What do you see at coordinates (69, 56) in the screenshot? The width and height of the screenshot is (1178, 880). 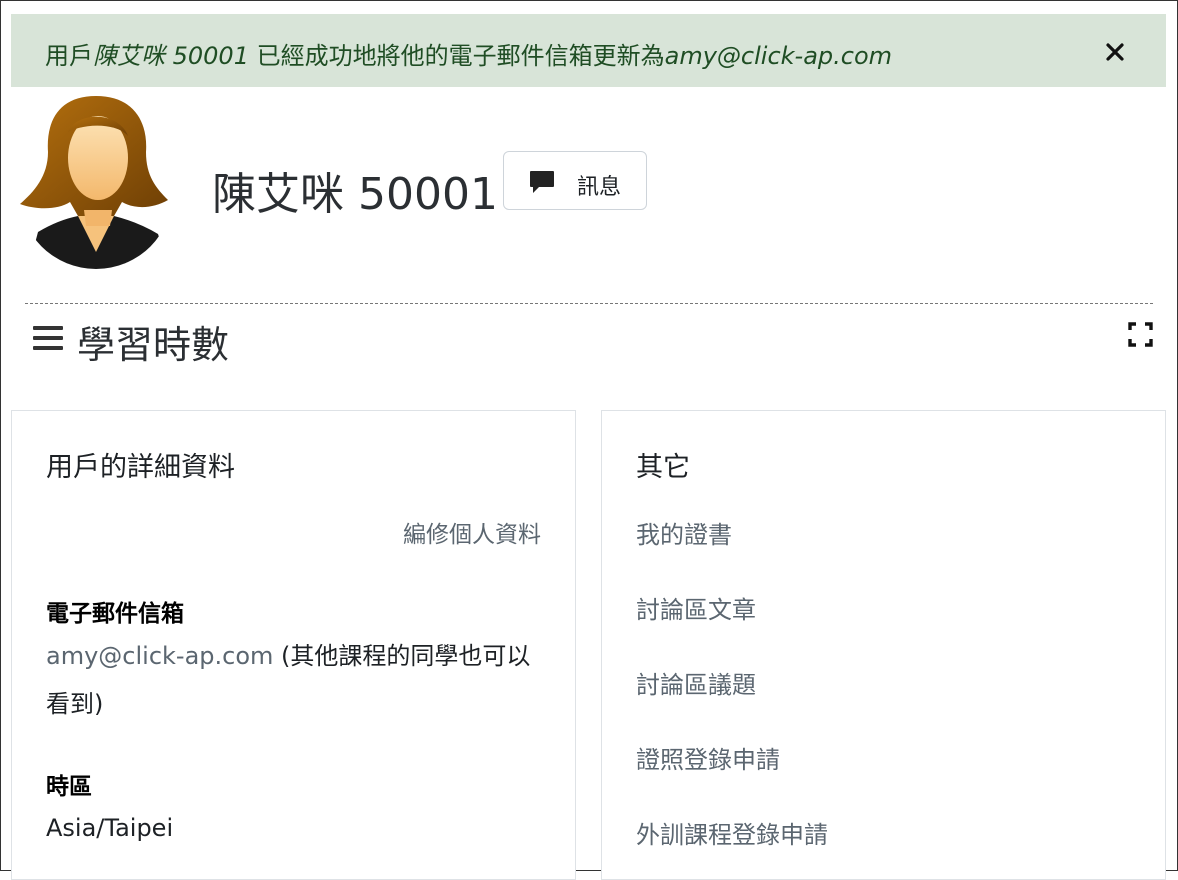 I see `alert-prefix: 用戶` at bounding box center [69, 56].